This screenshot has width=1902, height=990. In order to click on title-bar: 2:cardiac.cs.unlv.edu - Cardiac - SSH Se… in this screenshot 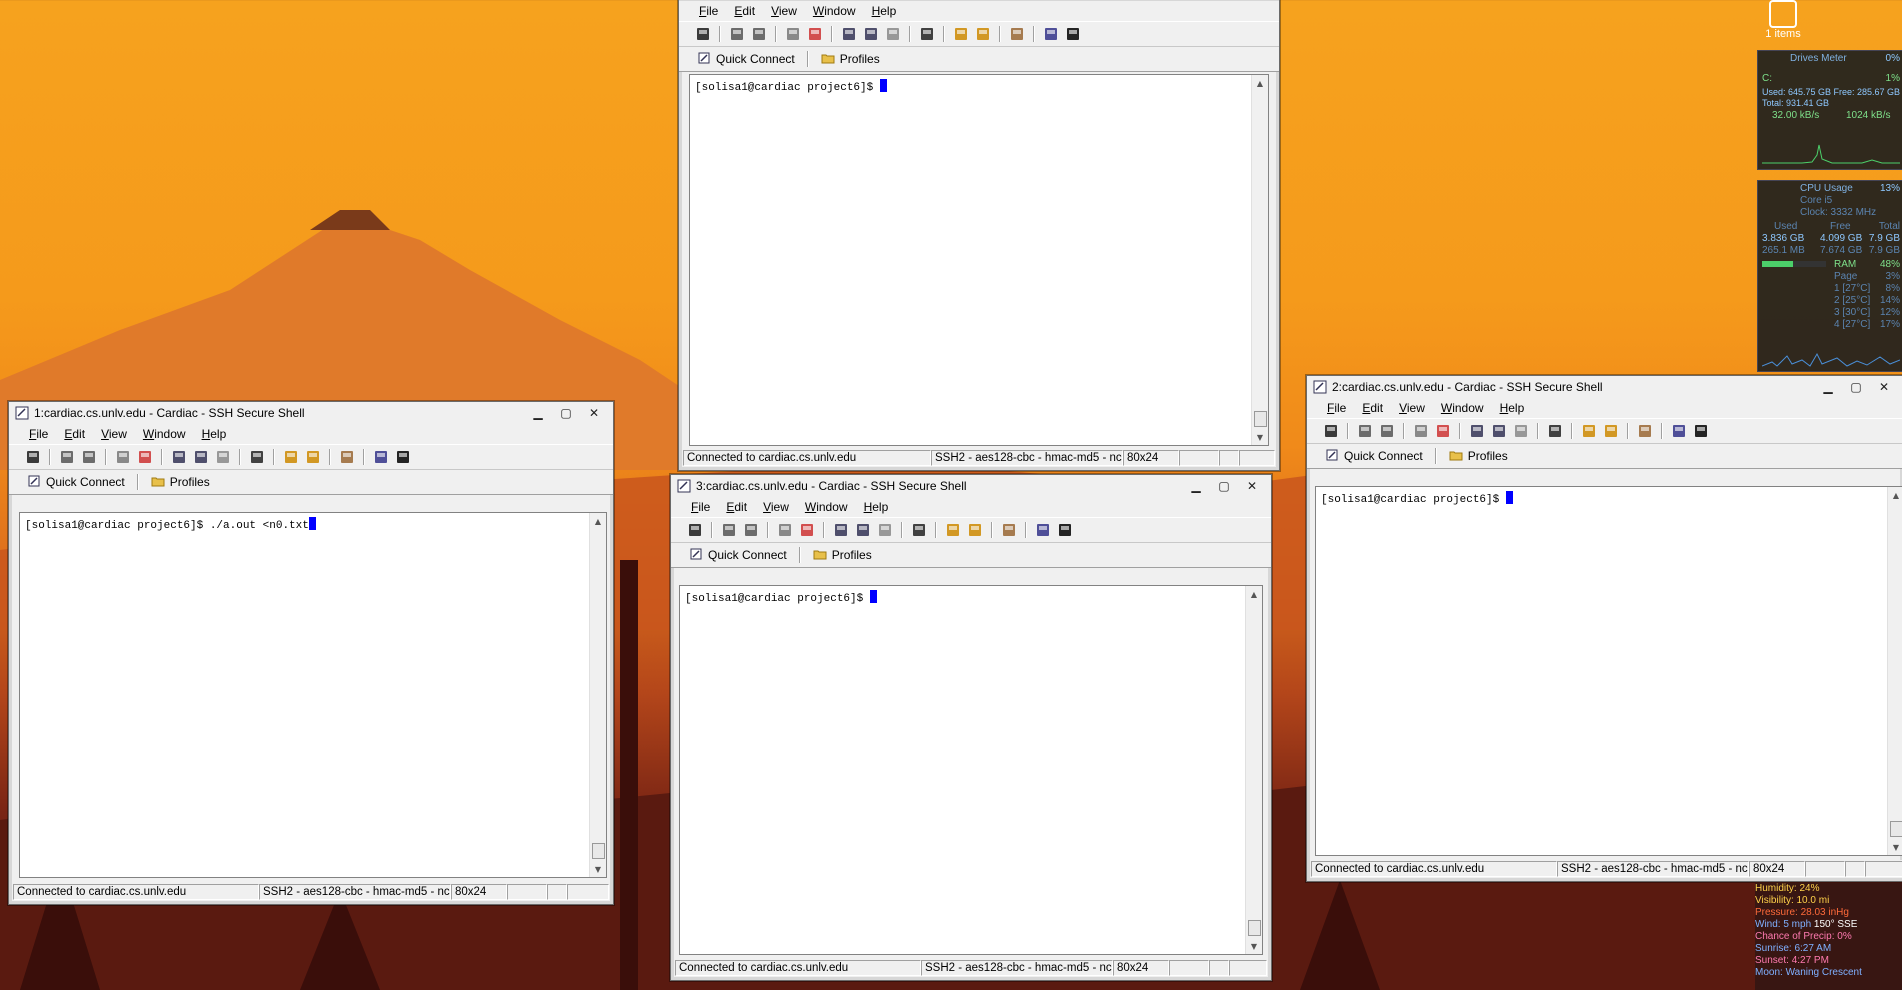, I will do `click(1604, 387)`.